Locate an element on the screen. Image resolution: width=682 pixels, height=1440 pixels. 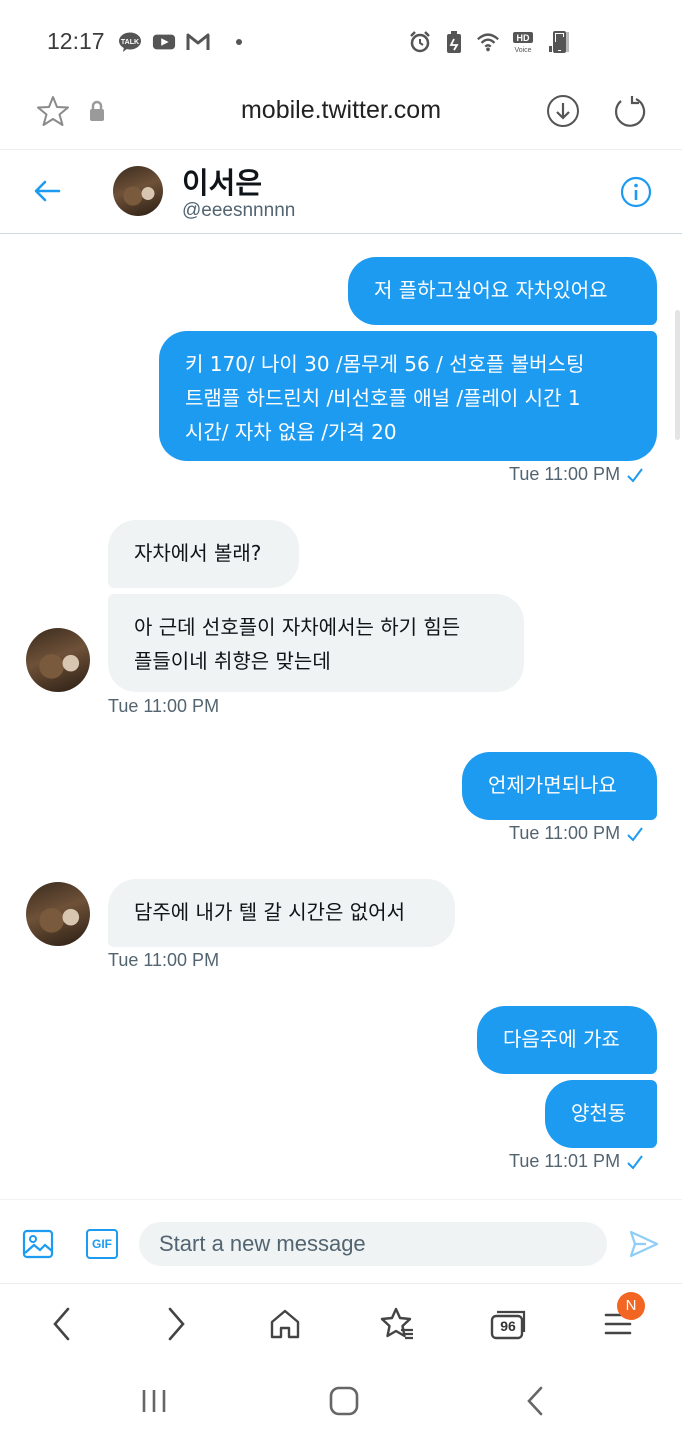
notification-dot is located at coordinates (239, 42).